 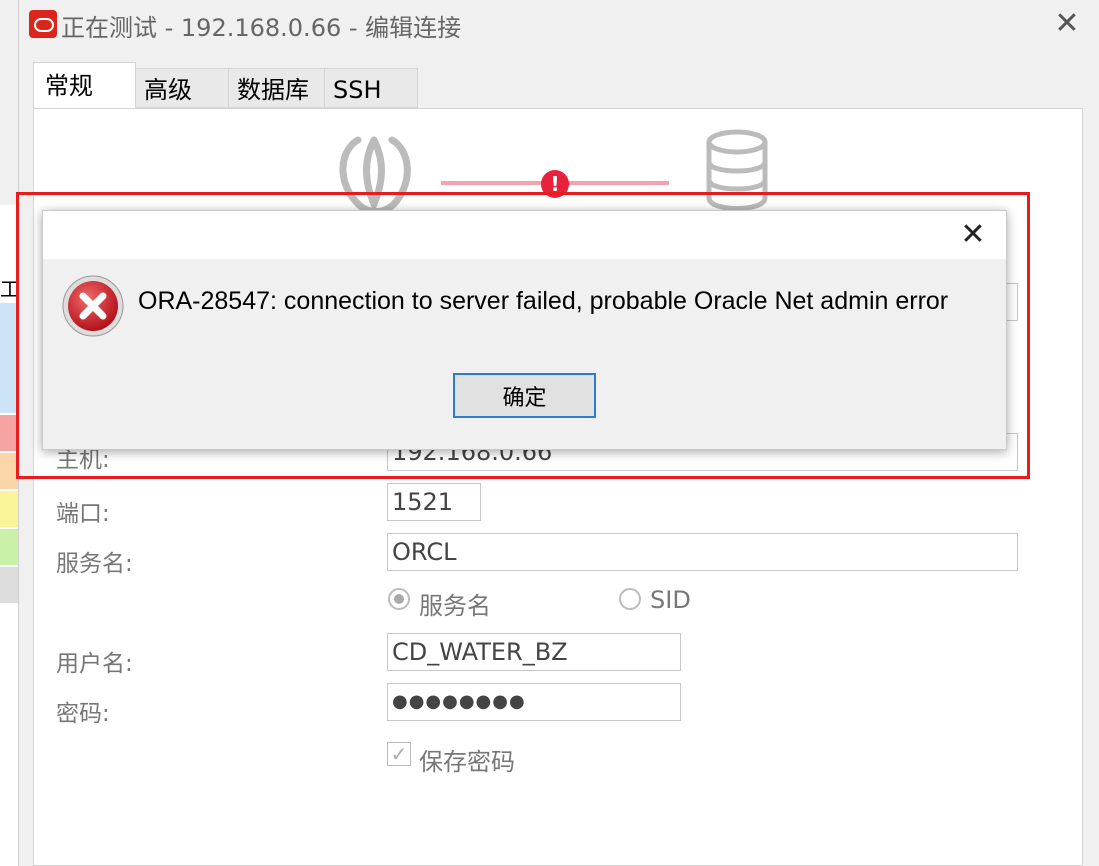 What do you see at coordinates (399, 754) in the screenshot?
I see `save-password-checkbox: ✓` at bounding box center [399, 754].